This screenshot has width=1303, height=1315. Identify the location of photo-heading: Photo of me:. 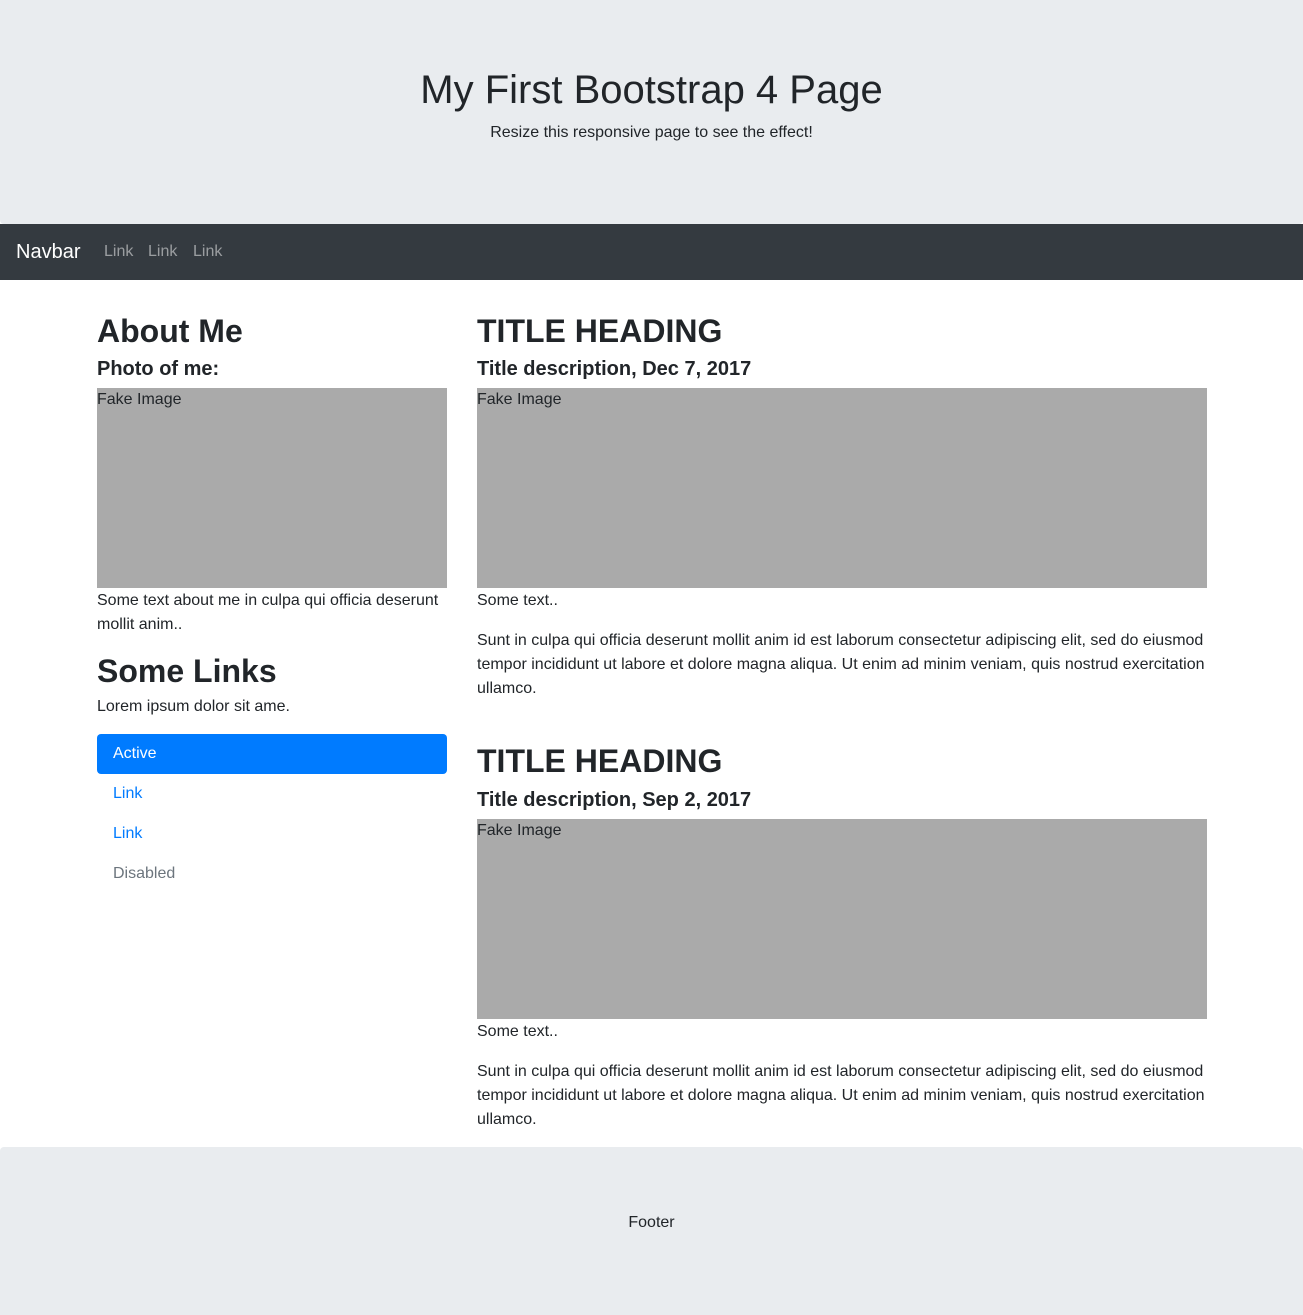
(158, 369).